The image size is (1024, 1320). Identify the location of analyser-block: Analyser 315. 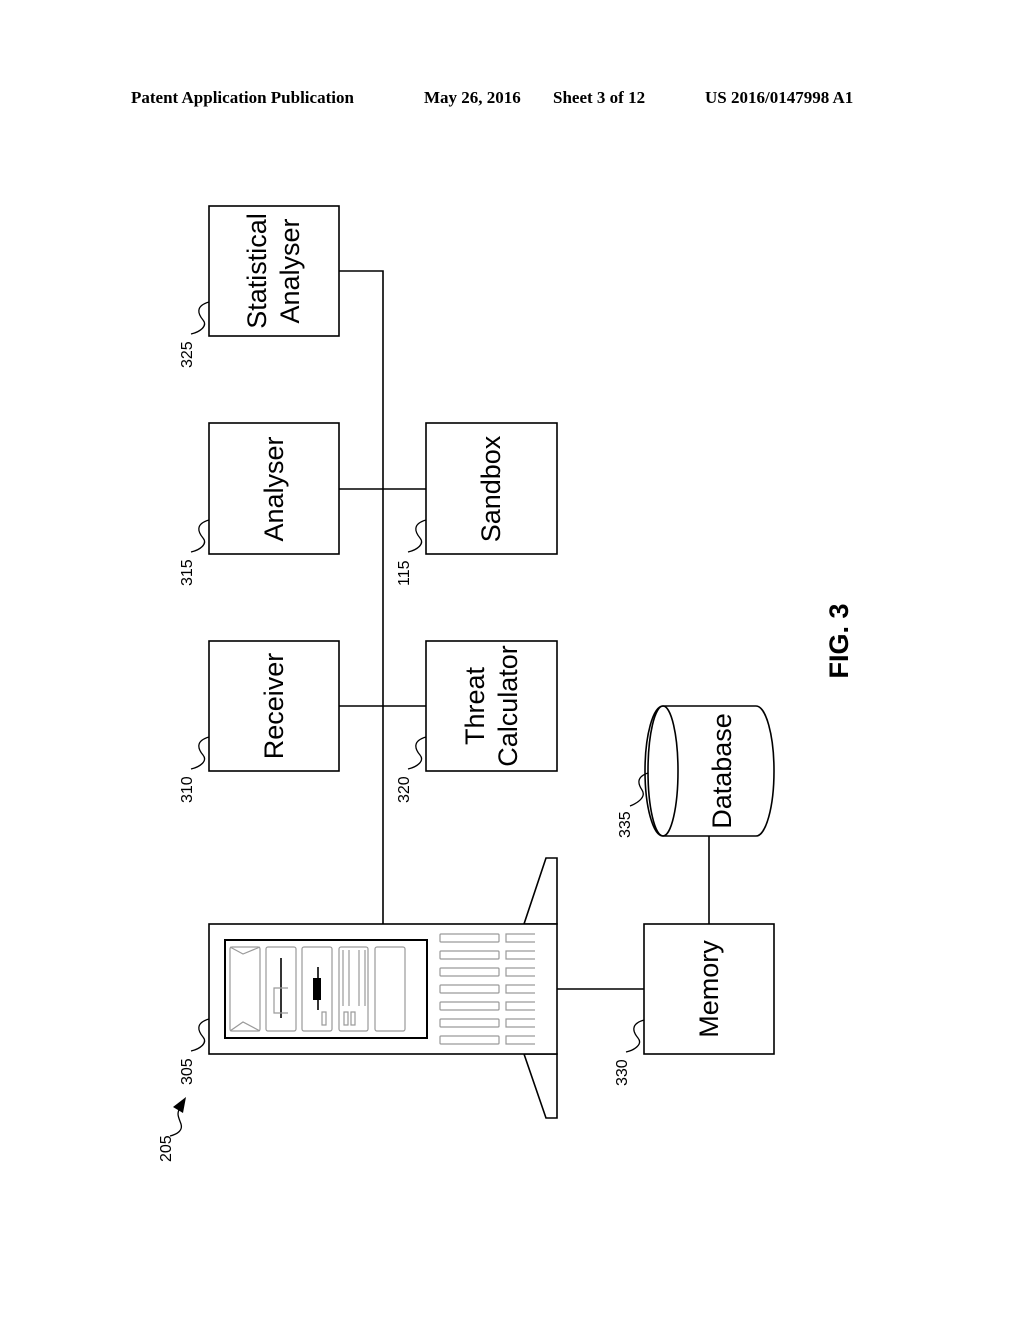
(259, 504).